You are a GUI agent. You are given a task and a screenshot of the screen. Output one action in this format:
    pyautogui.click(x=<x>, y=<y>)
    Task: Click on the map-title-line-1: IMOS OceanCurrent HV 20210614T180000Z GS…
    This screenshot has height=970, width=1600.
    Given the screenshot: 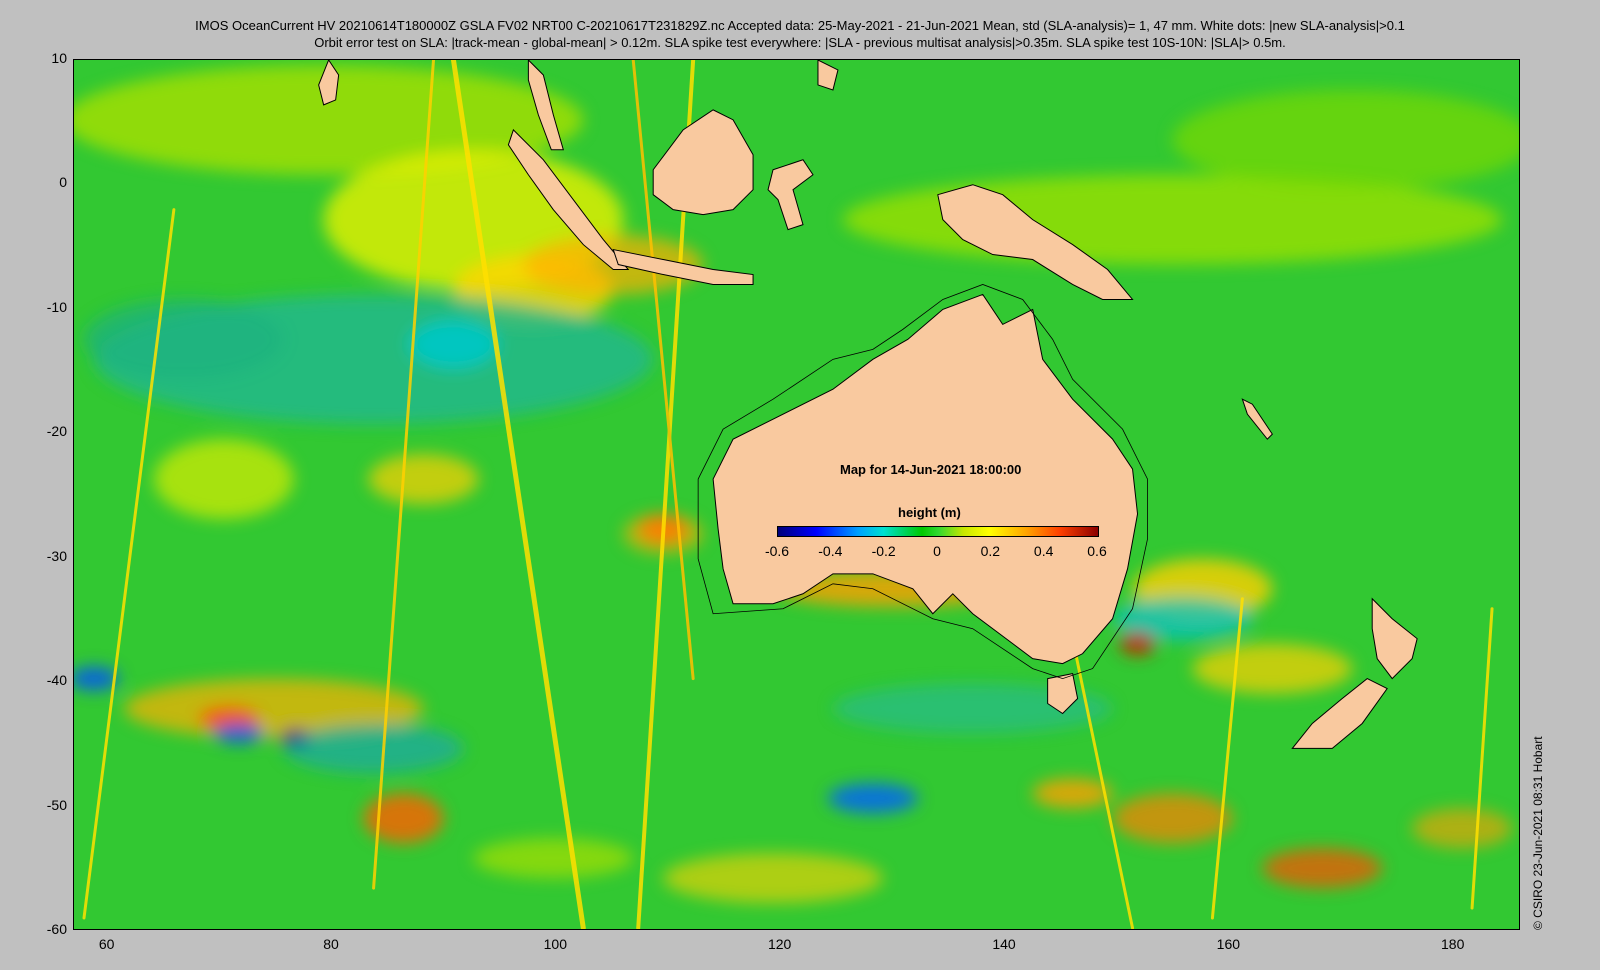 What is the action you would take?
    pyautogui.click(x=800, y=25)
    